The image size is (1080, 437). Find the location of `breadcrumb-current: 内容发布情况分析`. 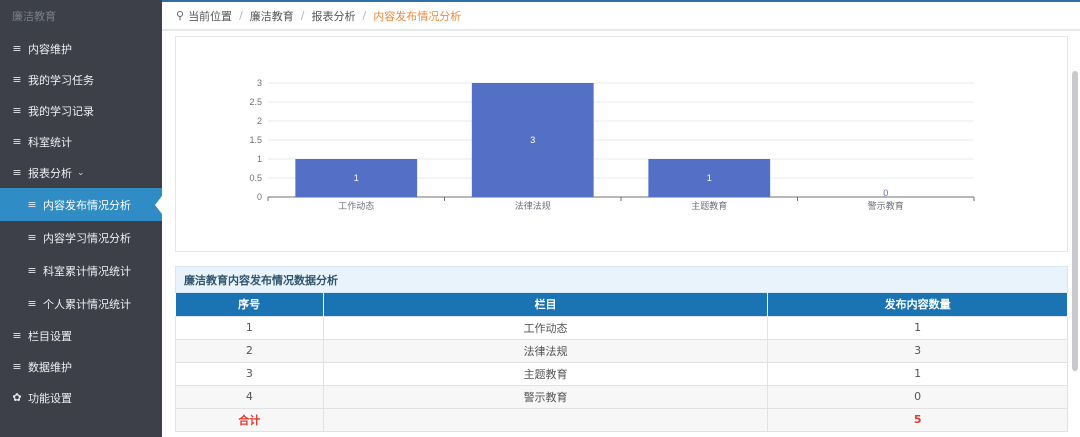

breadcrumb-current: 内容发布情况分析 is located at coordinates (417, 16).